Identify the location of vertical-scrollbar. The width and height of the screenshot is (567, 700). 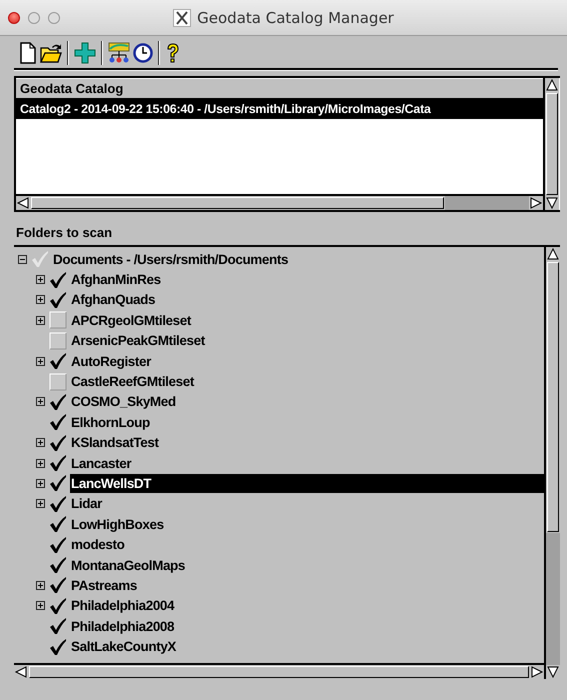
(552, 463).